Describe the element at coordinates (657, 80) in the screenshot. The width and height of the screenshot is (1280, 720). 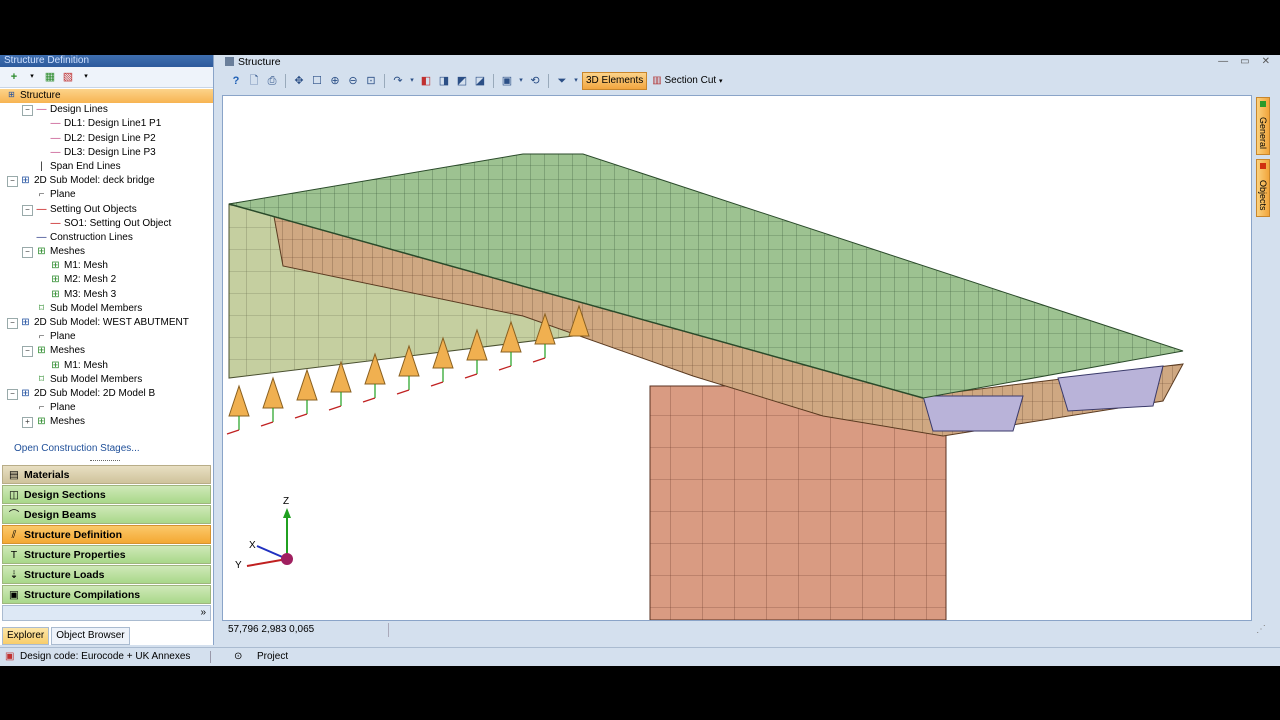
I see `section-cut-icon: ▥` at that location.